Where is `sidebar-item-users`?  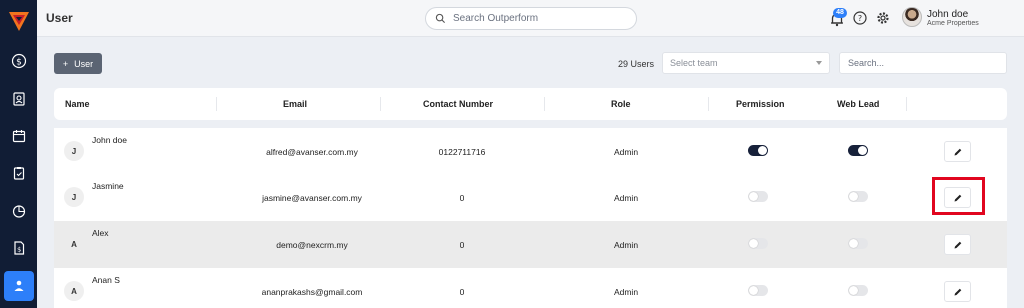
sidebar-item-users is located at coordinates (19, 286).